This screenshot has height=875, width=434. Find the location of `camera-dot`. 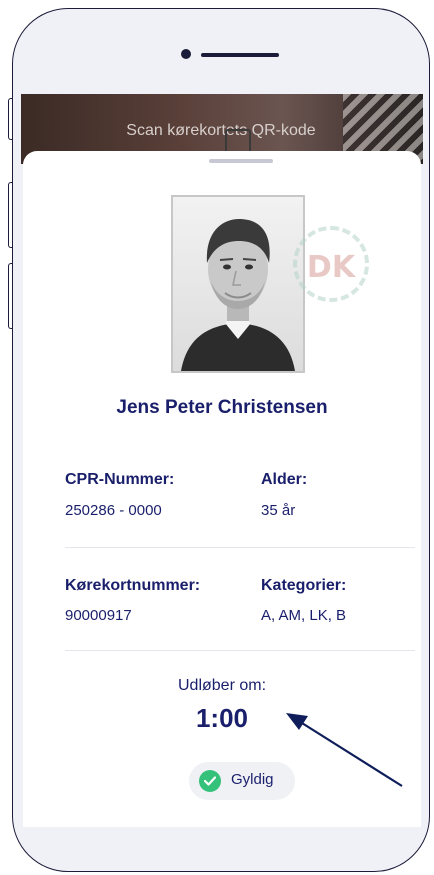

camera-dot is located at coordinates (186, 54).